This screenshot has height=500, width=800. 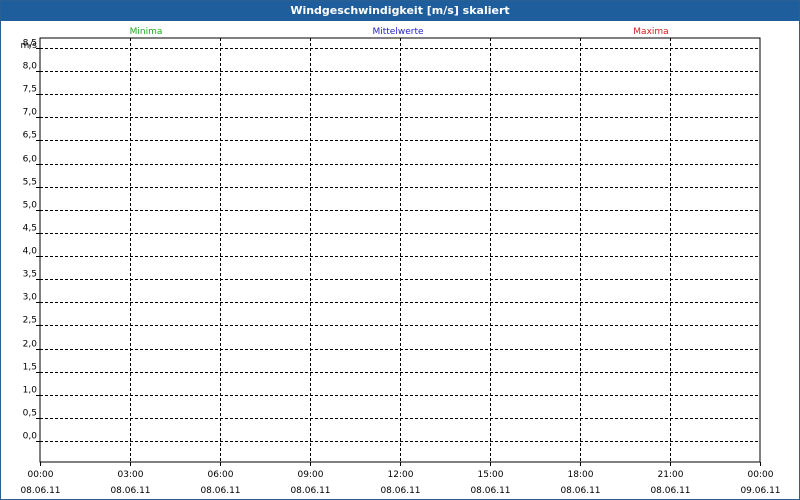 What do you see at coordinates (30, 113) in the screenshot?
I see `y-tick-label: 7,0` at bounding box center [30, 113].